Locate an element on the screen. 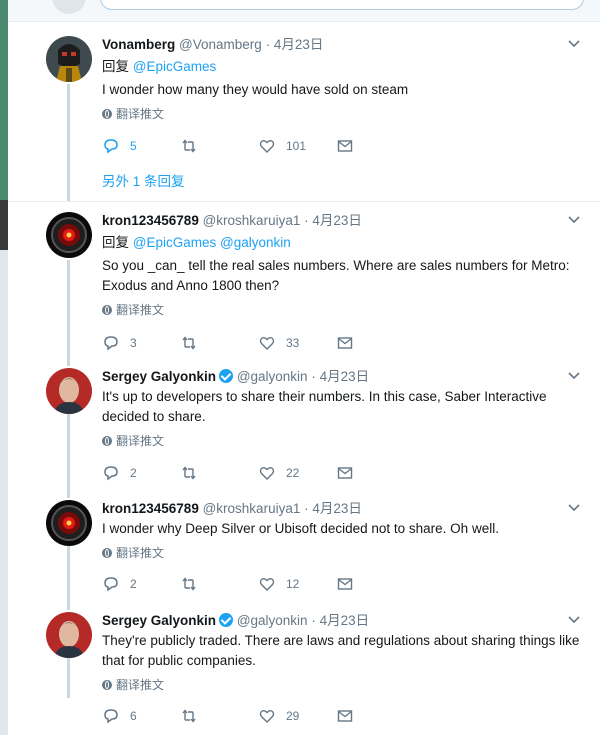 The image size is (600, 735). like-button: 12 is located at coordinates (278, 584).